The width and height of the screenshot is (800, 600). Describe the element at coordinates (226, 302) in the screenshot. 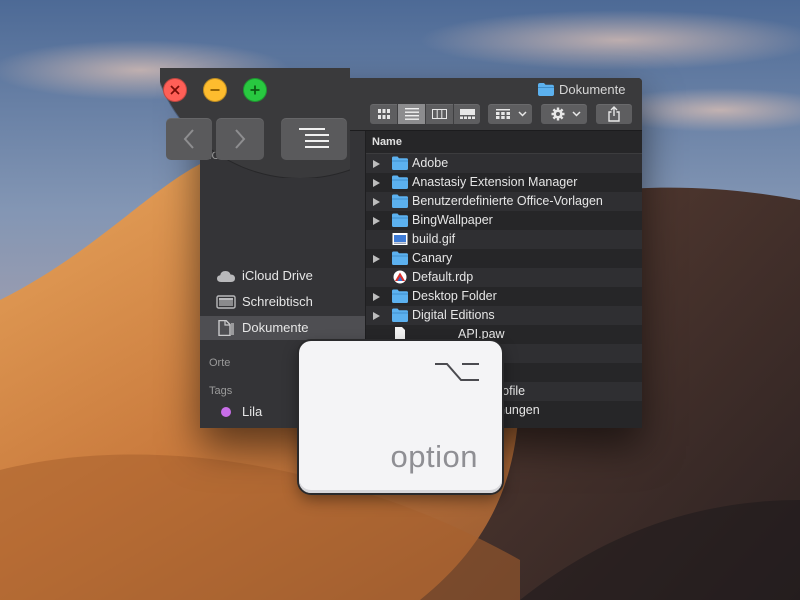

I see `desktop-icon` at that location.